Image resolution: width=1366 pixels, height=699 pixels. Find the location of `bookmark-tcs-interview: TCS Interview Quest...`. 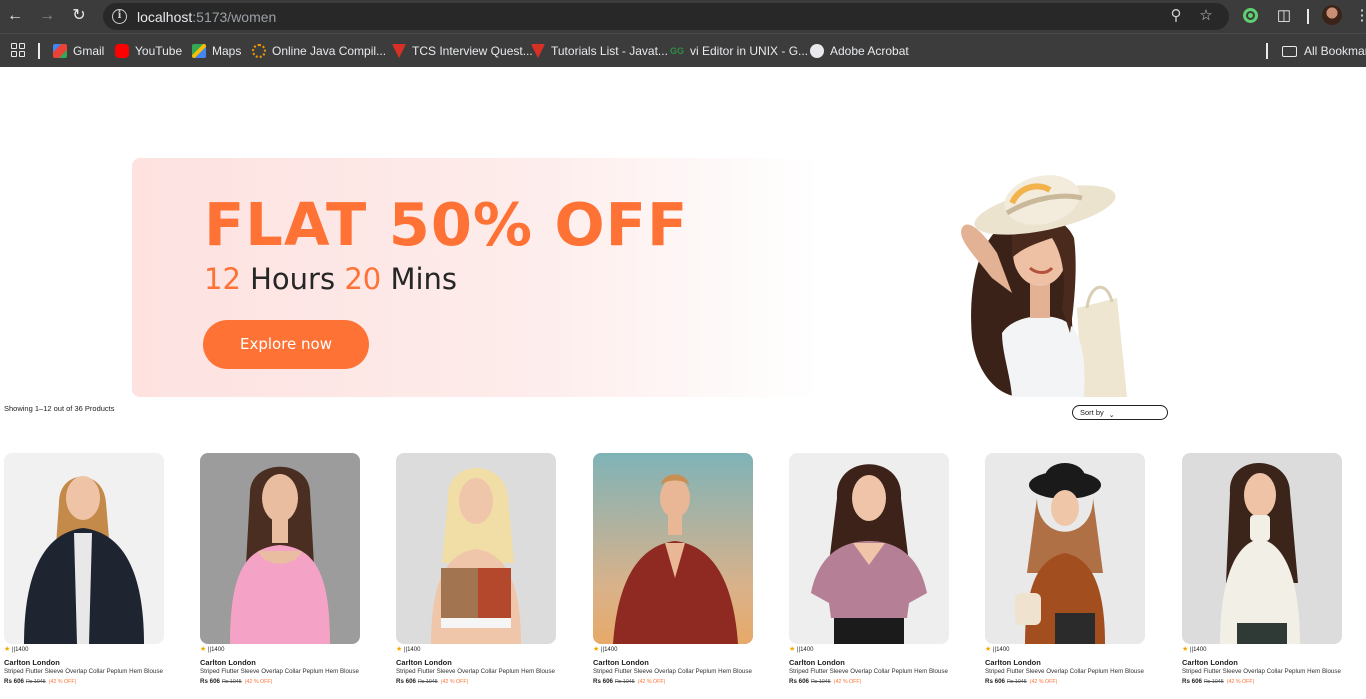

bookmark-tcs-interview: TCS Interview Quest... is located at coordinates (462, 51).